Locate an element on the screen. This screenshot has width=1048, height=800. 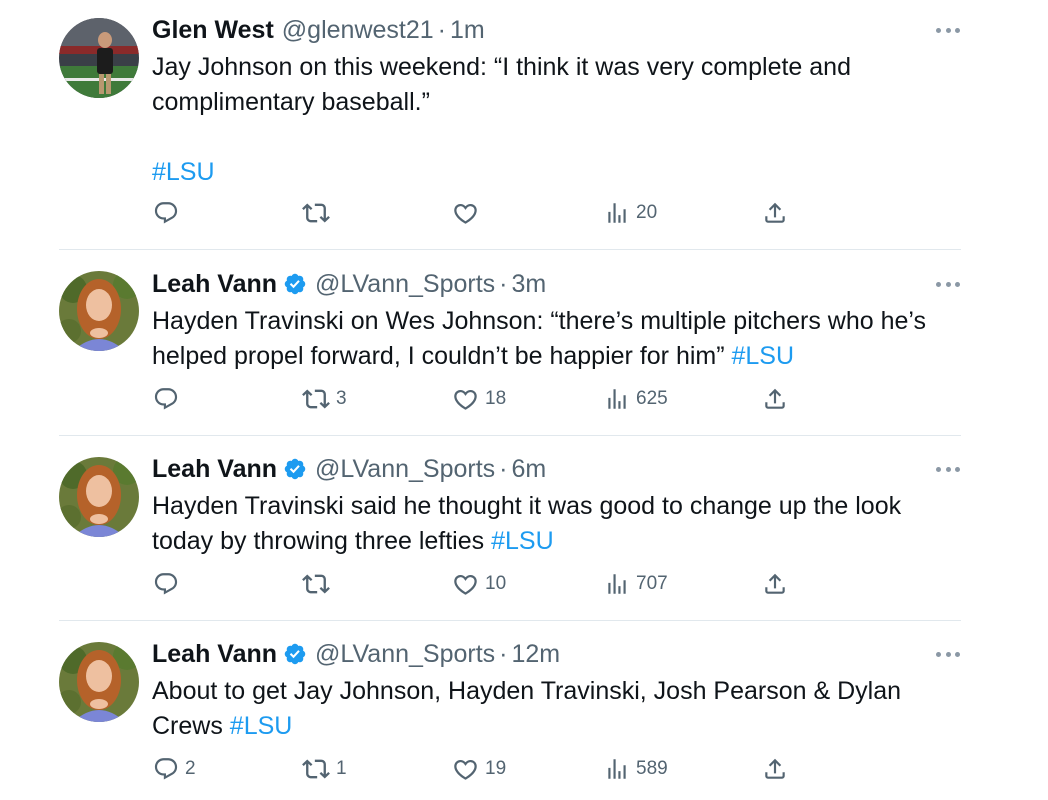
tweet-header: Leah Vann @LVann_Sports · 3m is located at coordinates (349, 284).